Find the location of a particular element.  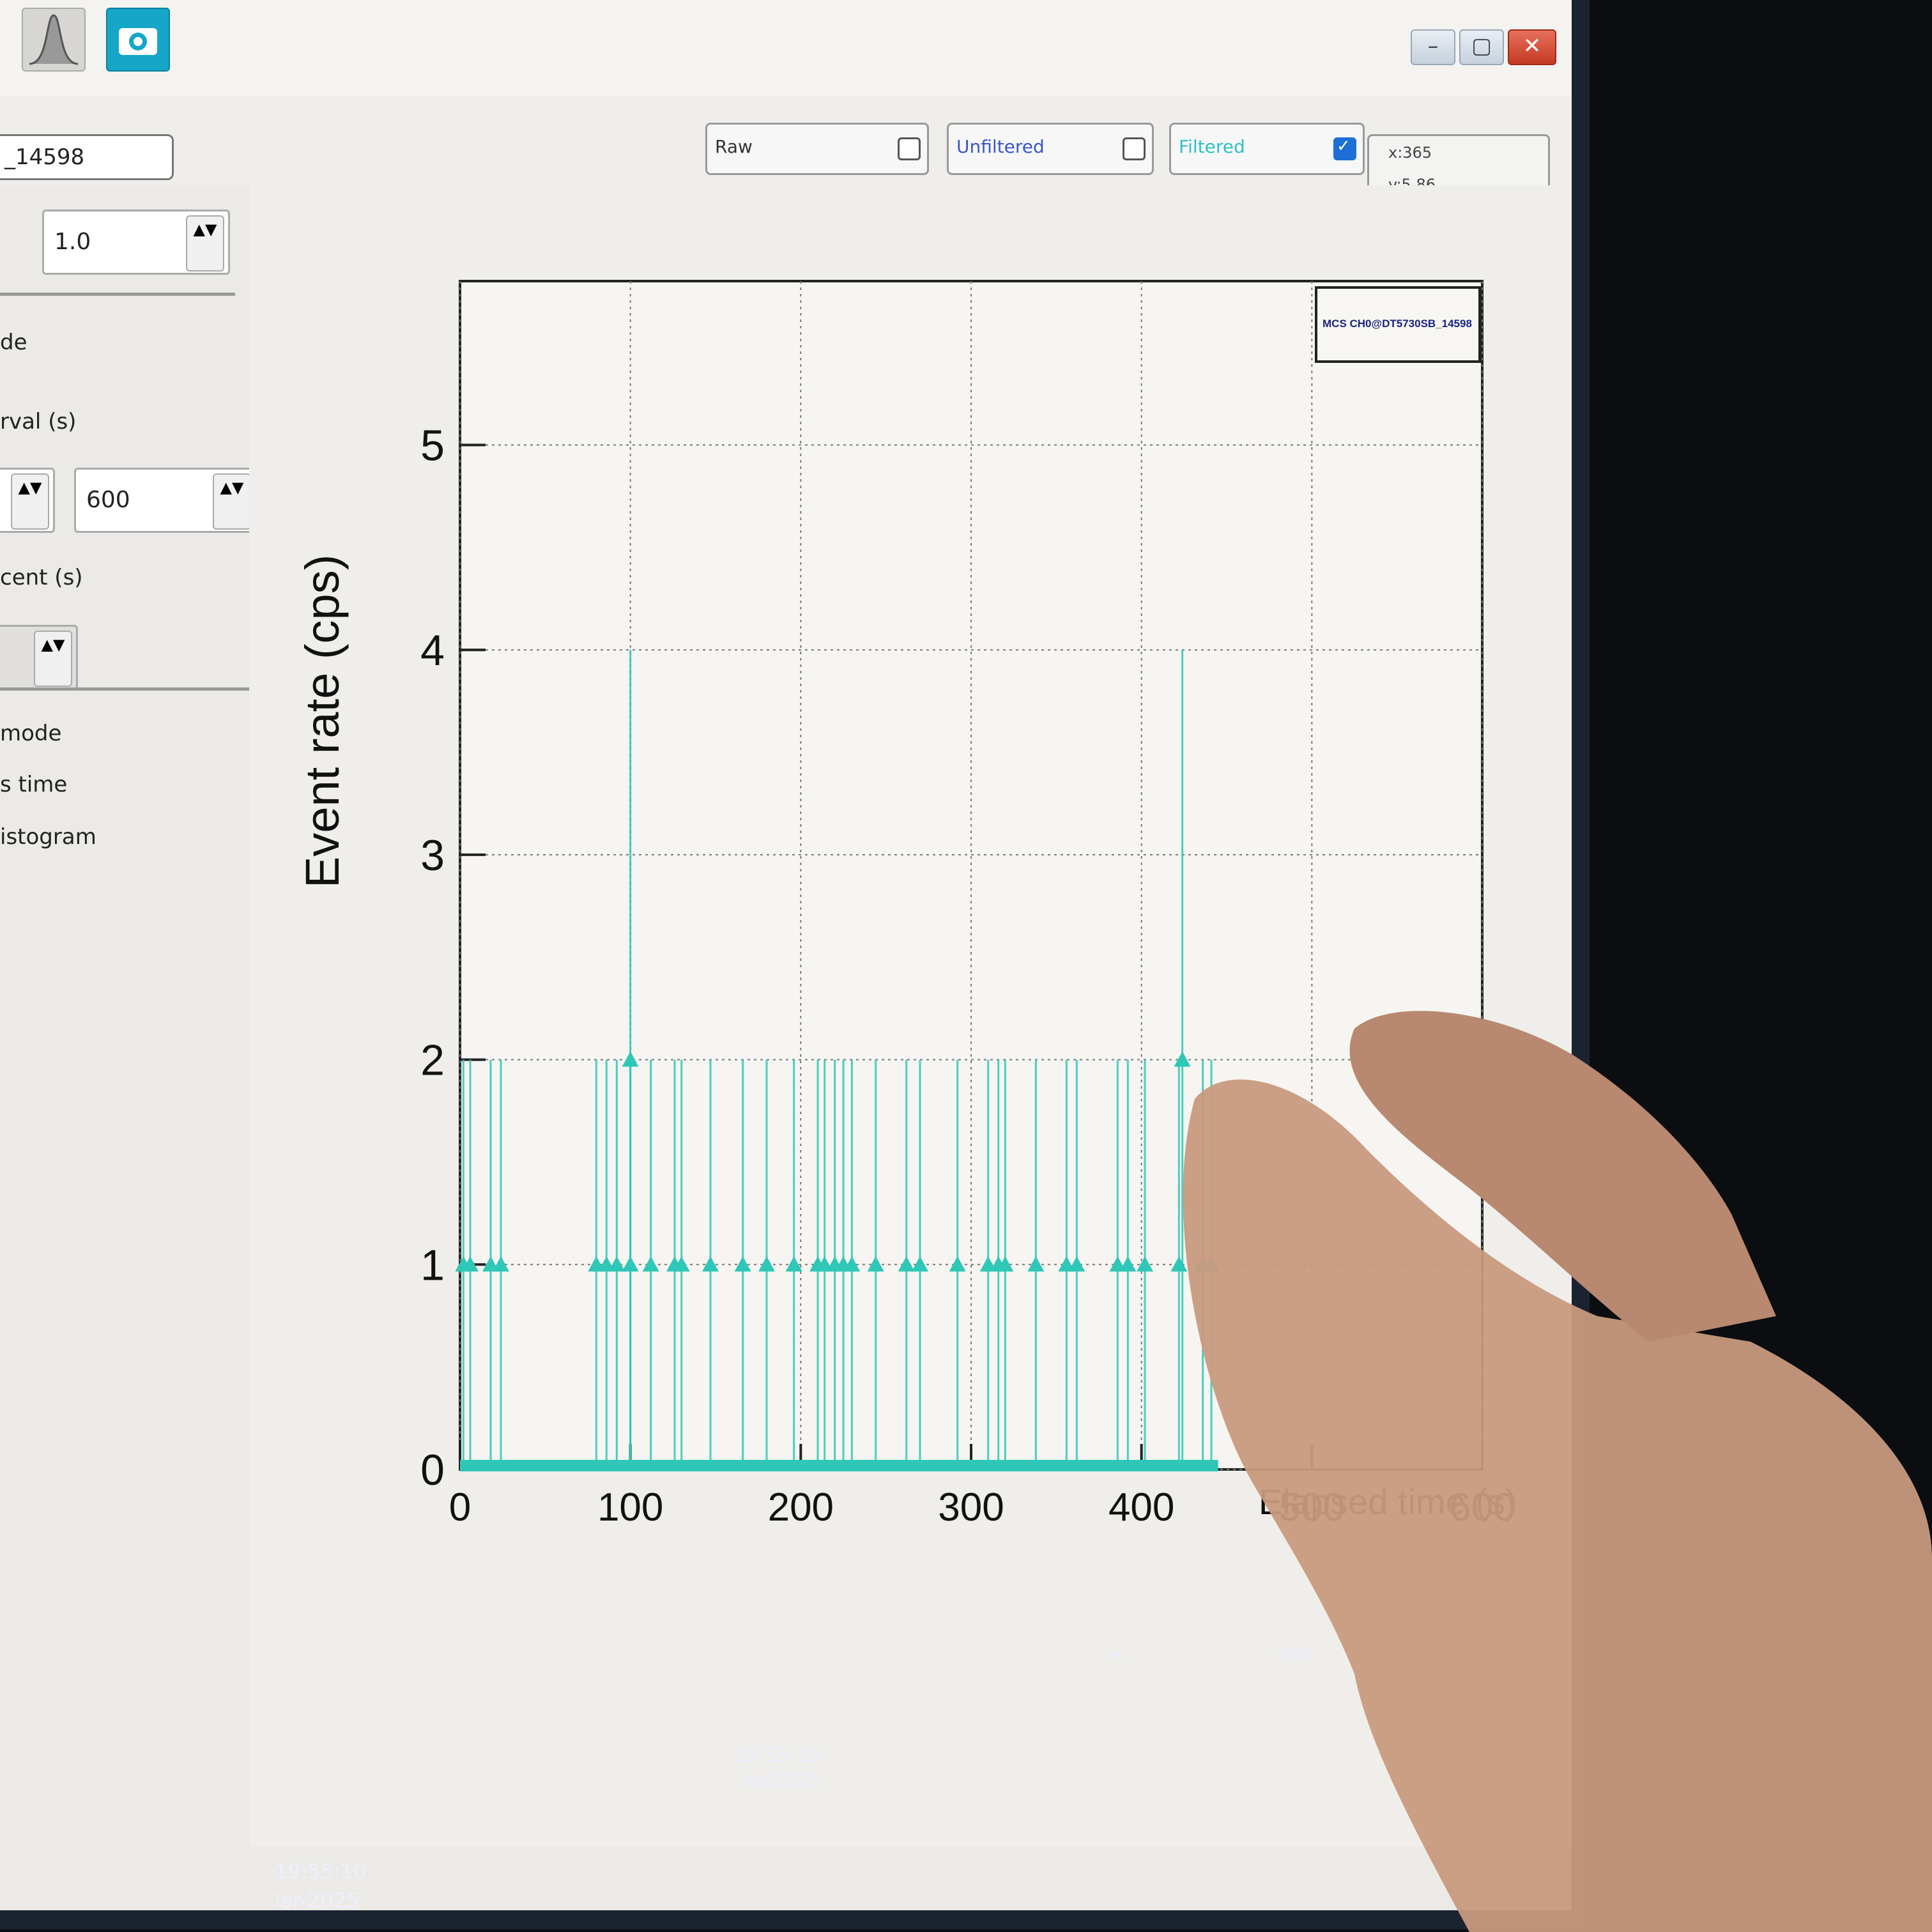

filtered-label: Filtered is located at coordinates (1212, 146).